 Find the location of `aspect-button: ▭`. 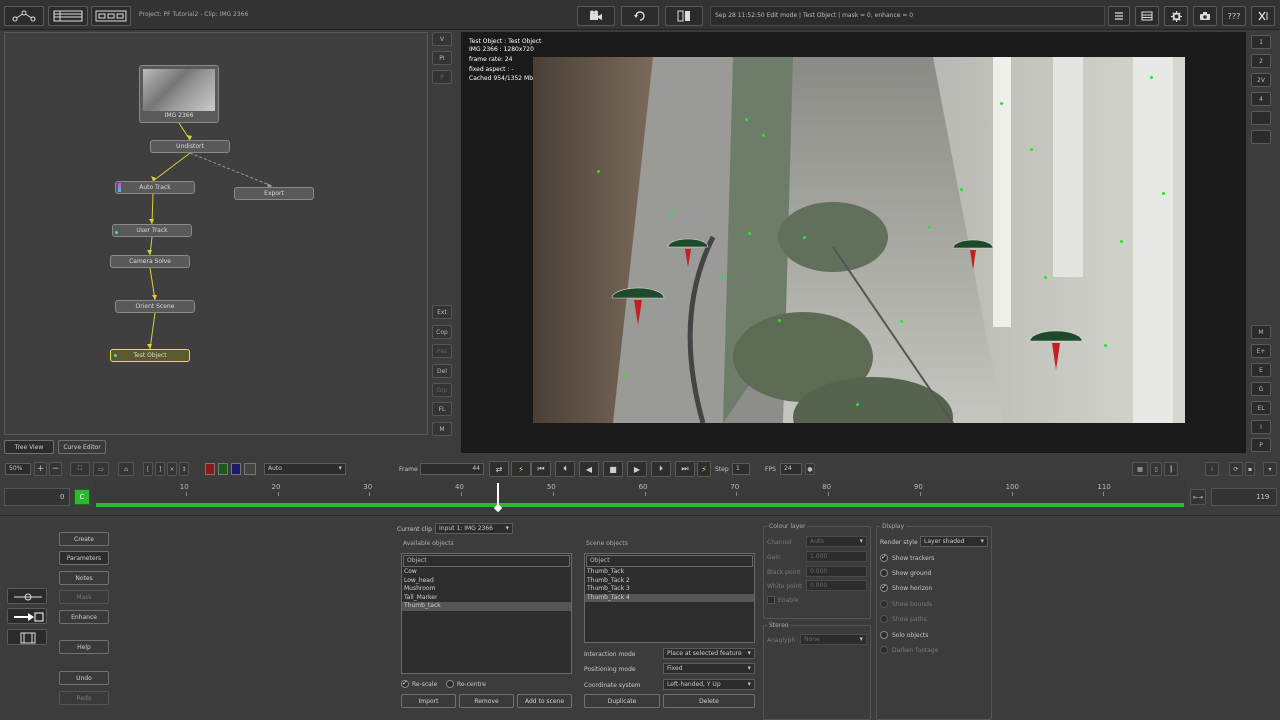

aspect-button: ▭ is located at coordinates (101, 469).